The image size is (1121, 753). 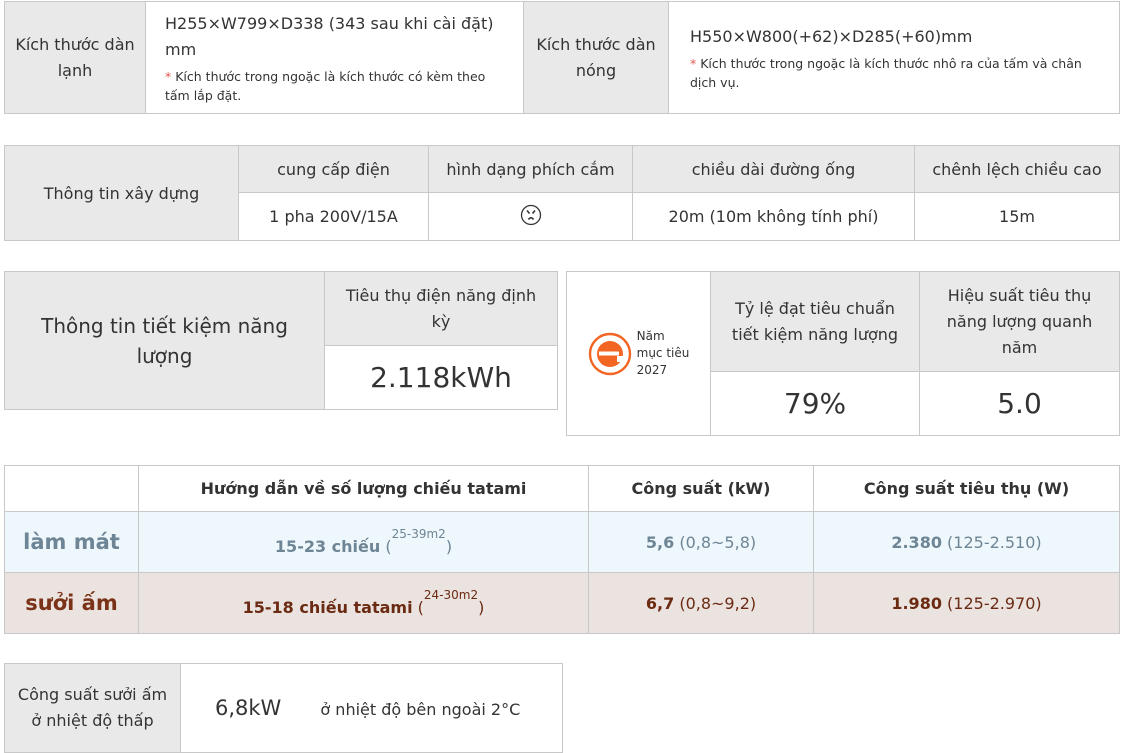 I want to click on cooling-power-range: (125-2.510), so click(x=994, y=542).